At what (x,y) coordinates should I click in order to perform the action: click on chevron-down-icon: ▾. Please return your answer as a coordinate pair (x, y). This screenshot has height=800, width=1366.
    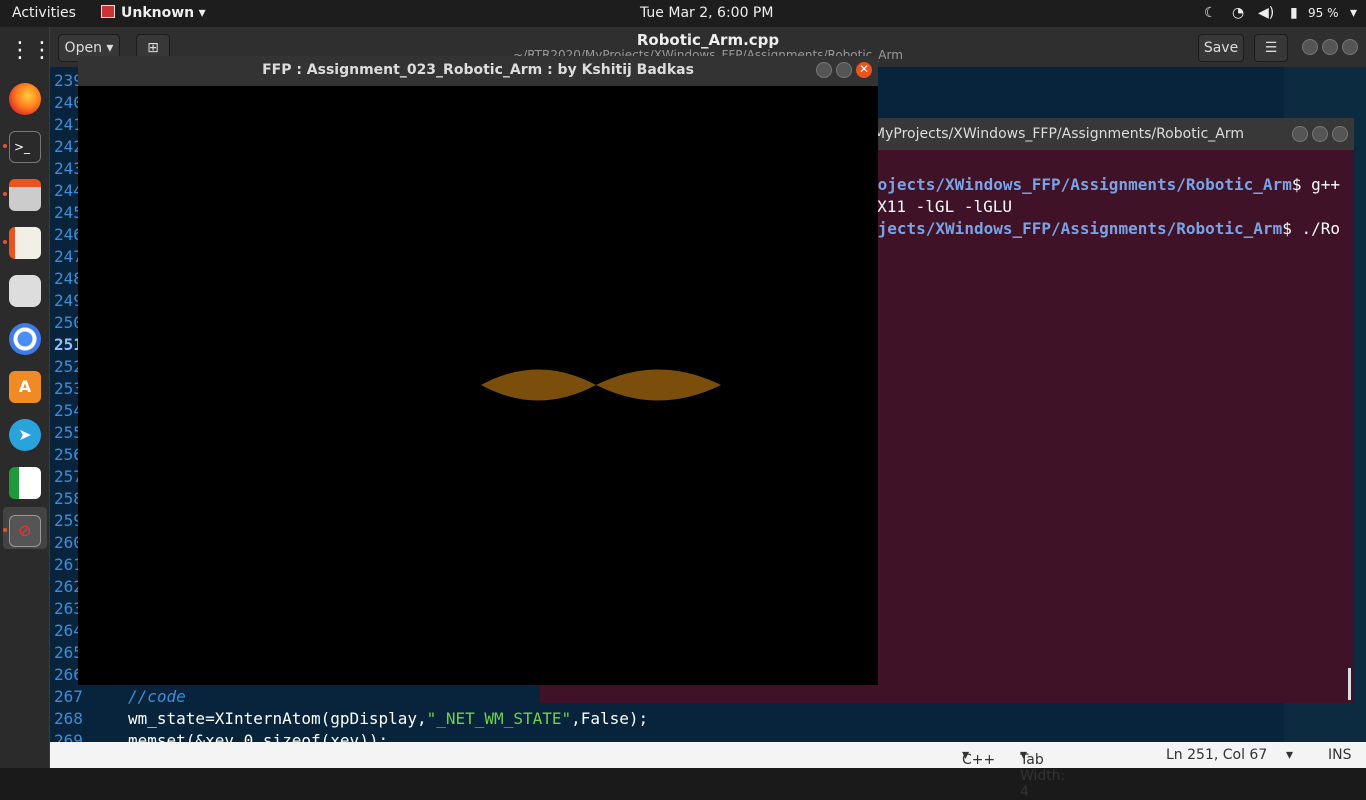
    Looking at the image, I should click on (202, 13).